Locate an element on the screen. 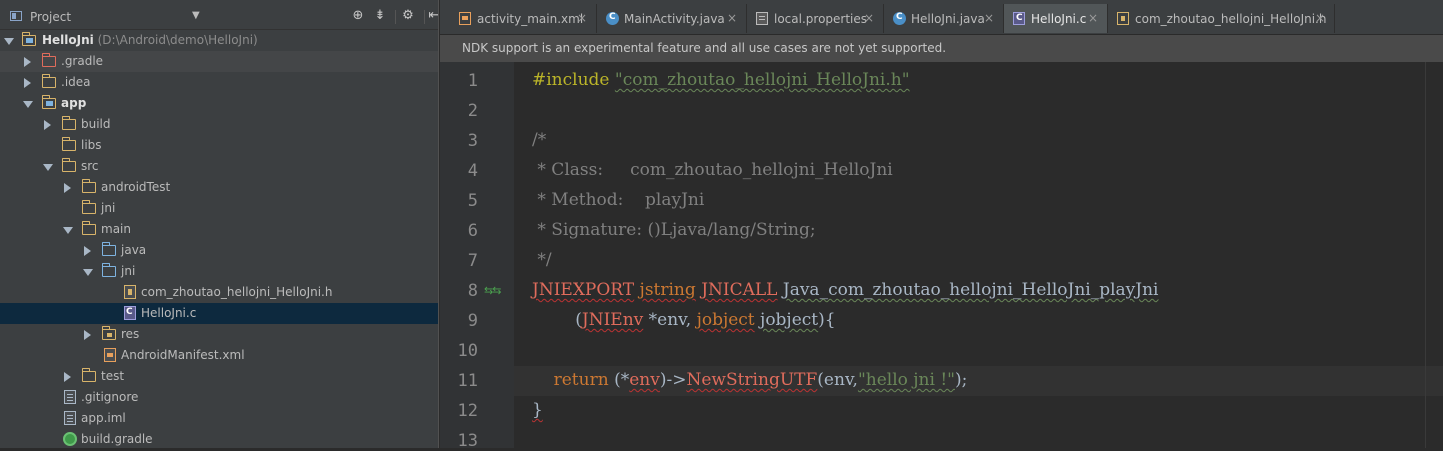 The image size is (1443, 451). module-icon is located at coordinates (28, 39).